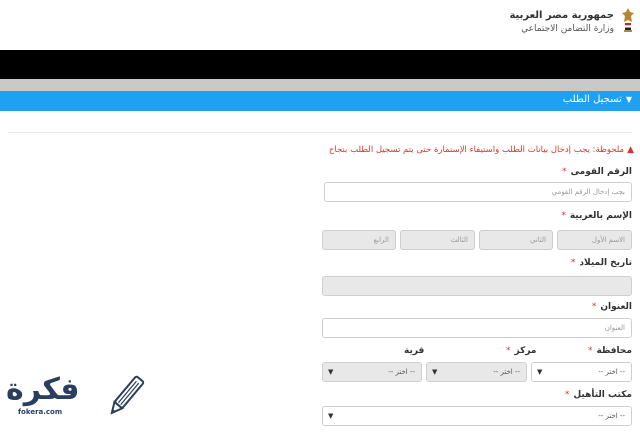 Image resolution: width=640 pixels, height=436 pixels. I want to click on arabic-name-label: الإسم بالعربية*, so click(596, 216).